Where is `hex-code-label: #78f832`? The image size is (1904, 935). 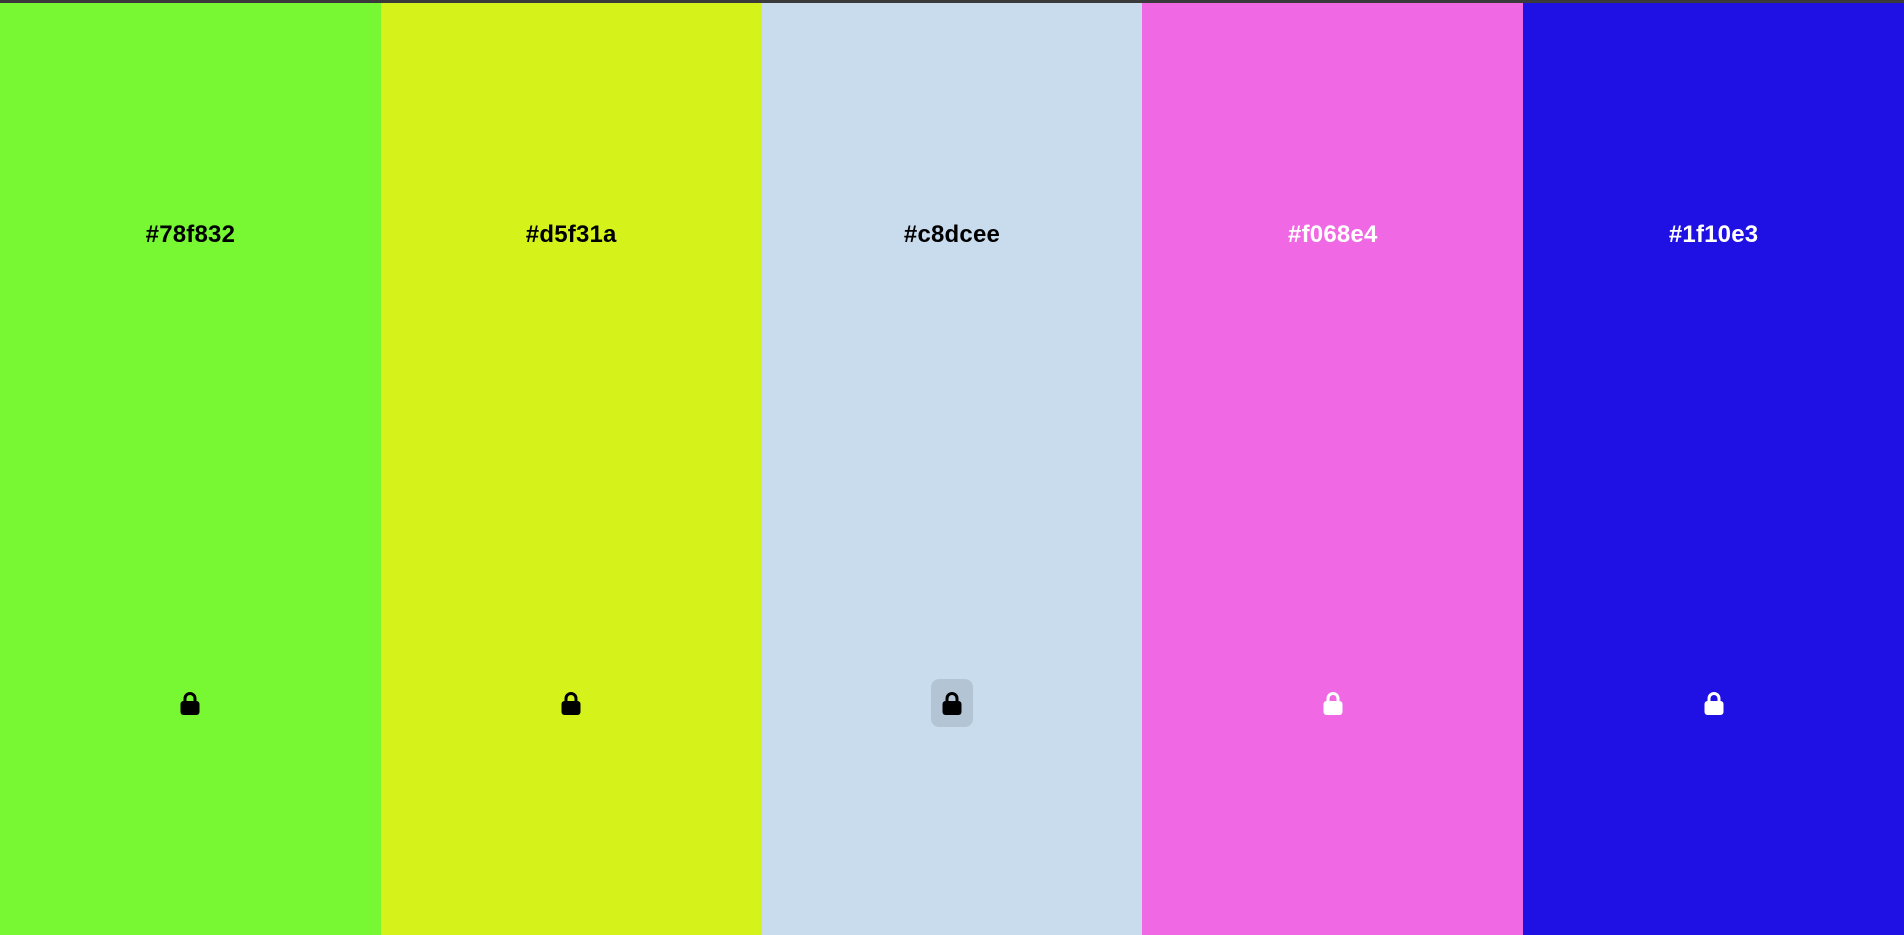
hex-code-label: #78f832 is located at coordinates (190, 235).